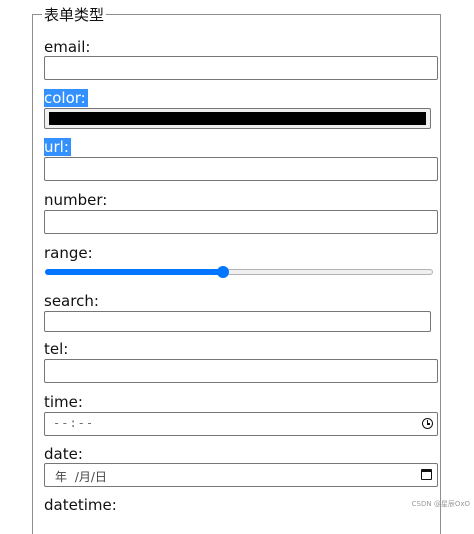 The width and height of the screenshot is (474, 534). What do you see at coordinates (426, 474) in the screenshot?
I see `calendar-icon` at bounding box center [426, 474].